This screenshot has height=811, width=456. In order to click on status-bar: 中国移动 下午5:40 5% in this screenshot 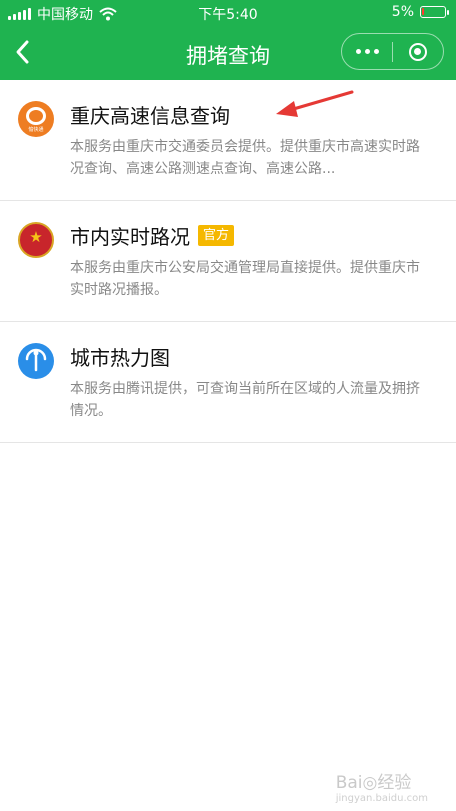, I will do `click(228, 13)`.